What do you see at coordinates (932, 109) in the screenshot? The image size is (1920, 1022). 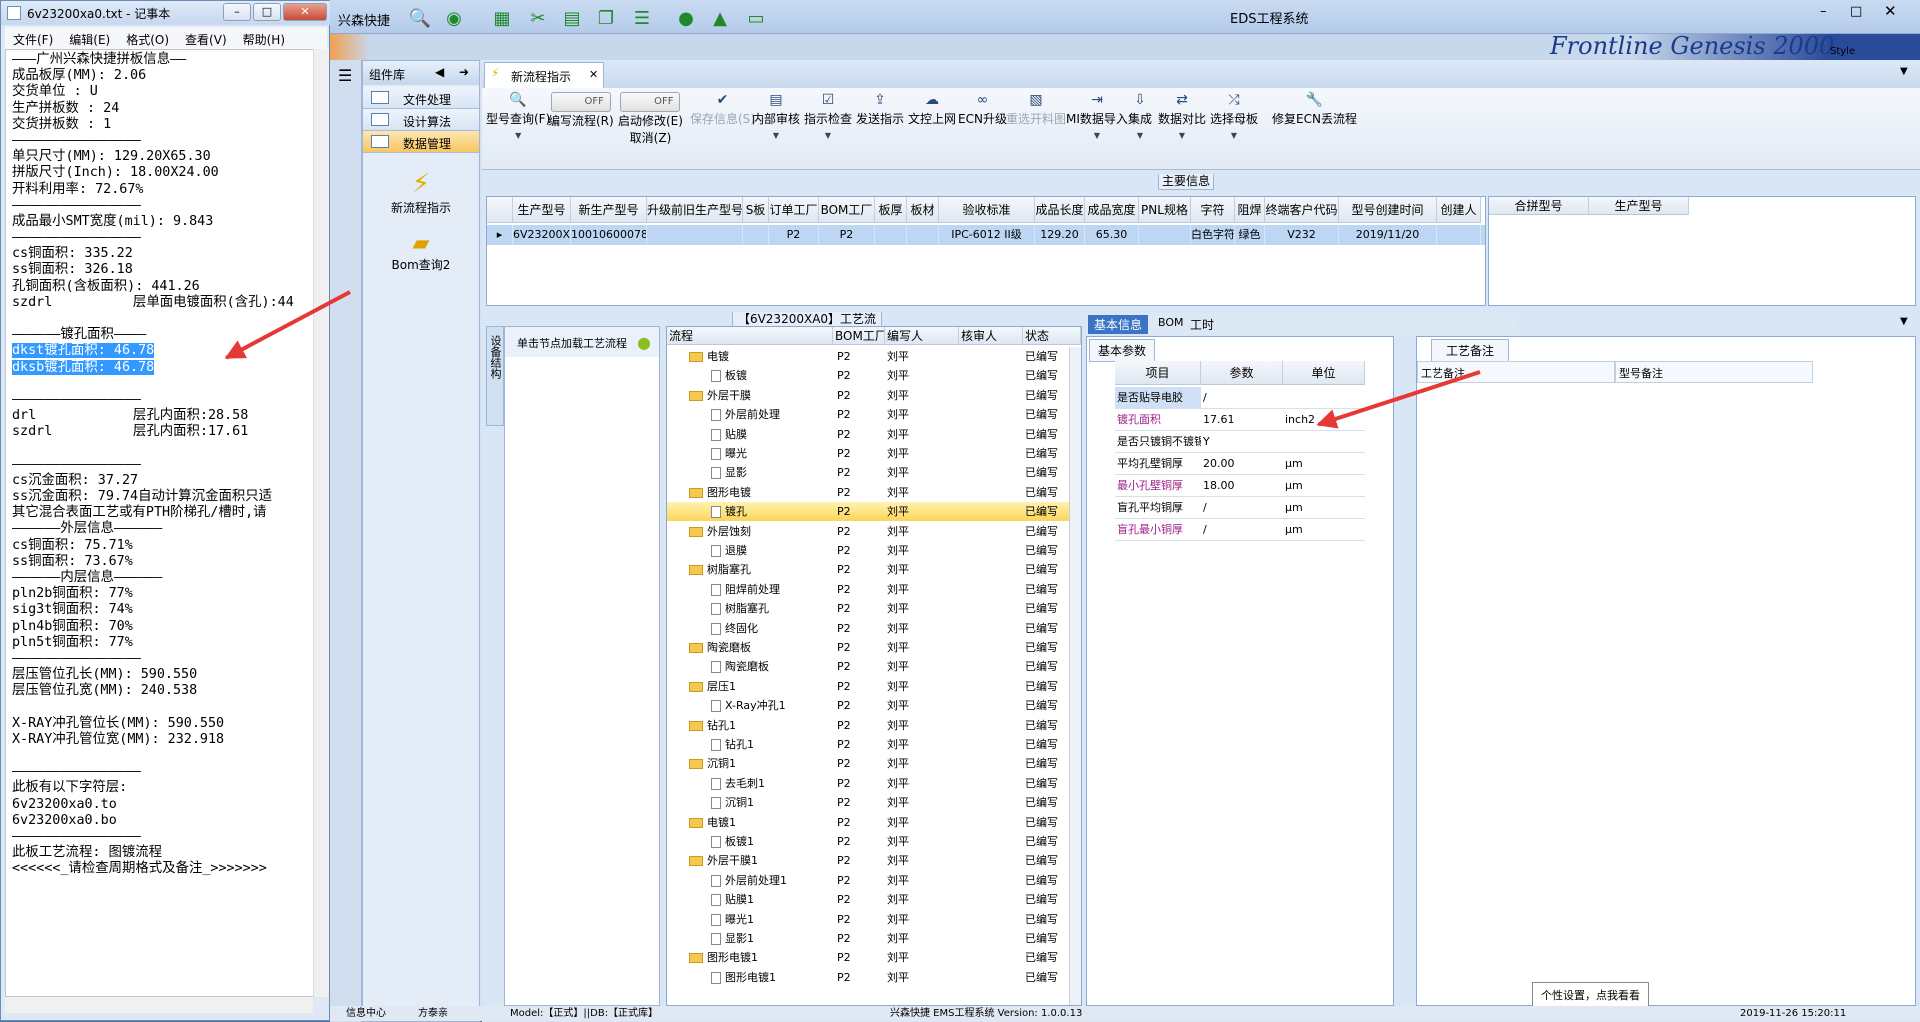 I see `toolbar-button-7: ☁ 文控上网` at bounding box center [932, 109].